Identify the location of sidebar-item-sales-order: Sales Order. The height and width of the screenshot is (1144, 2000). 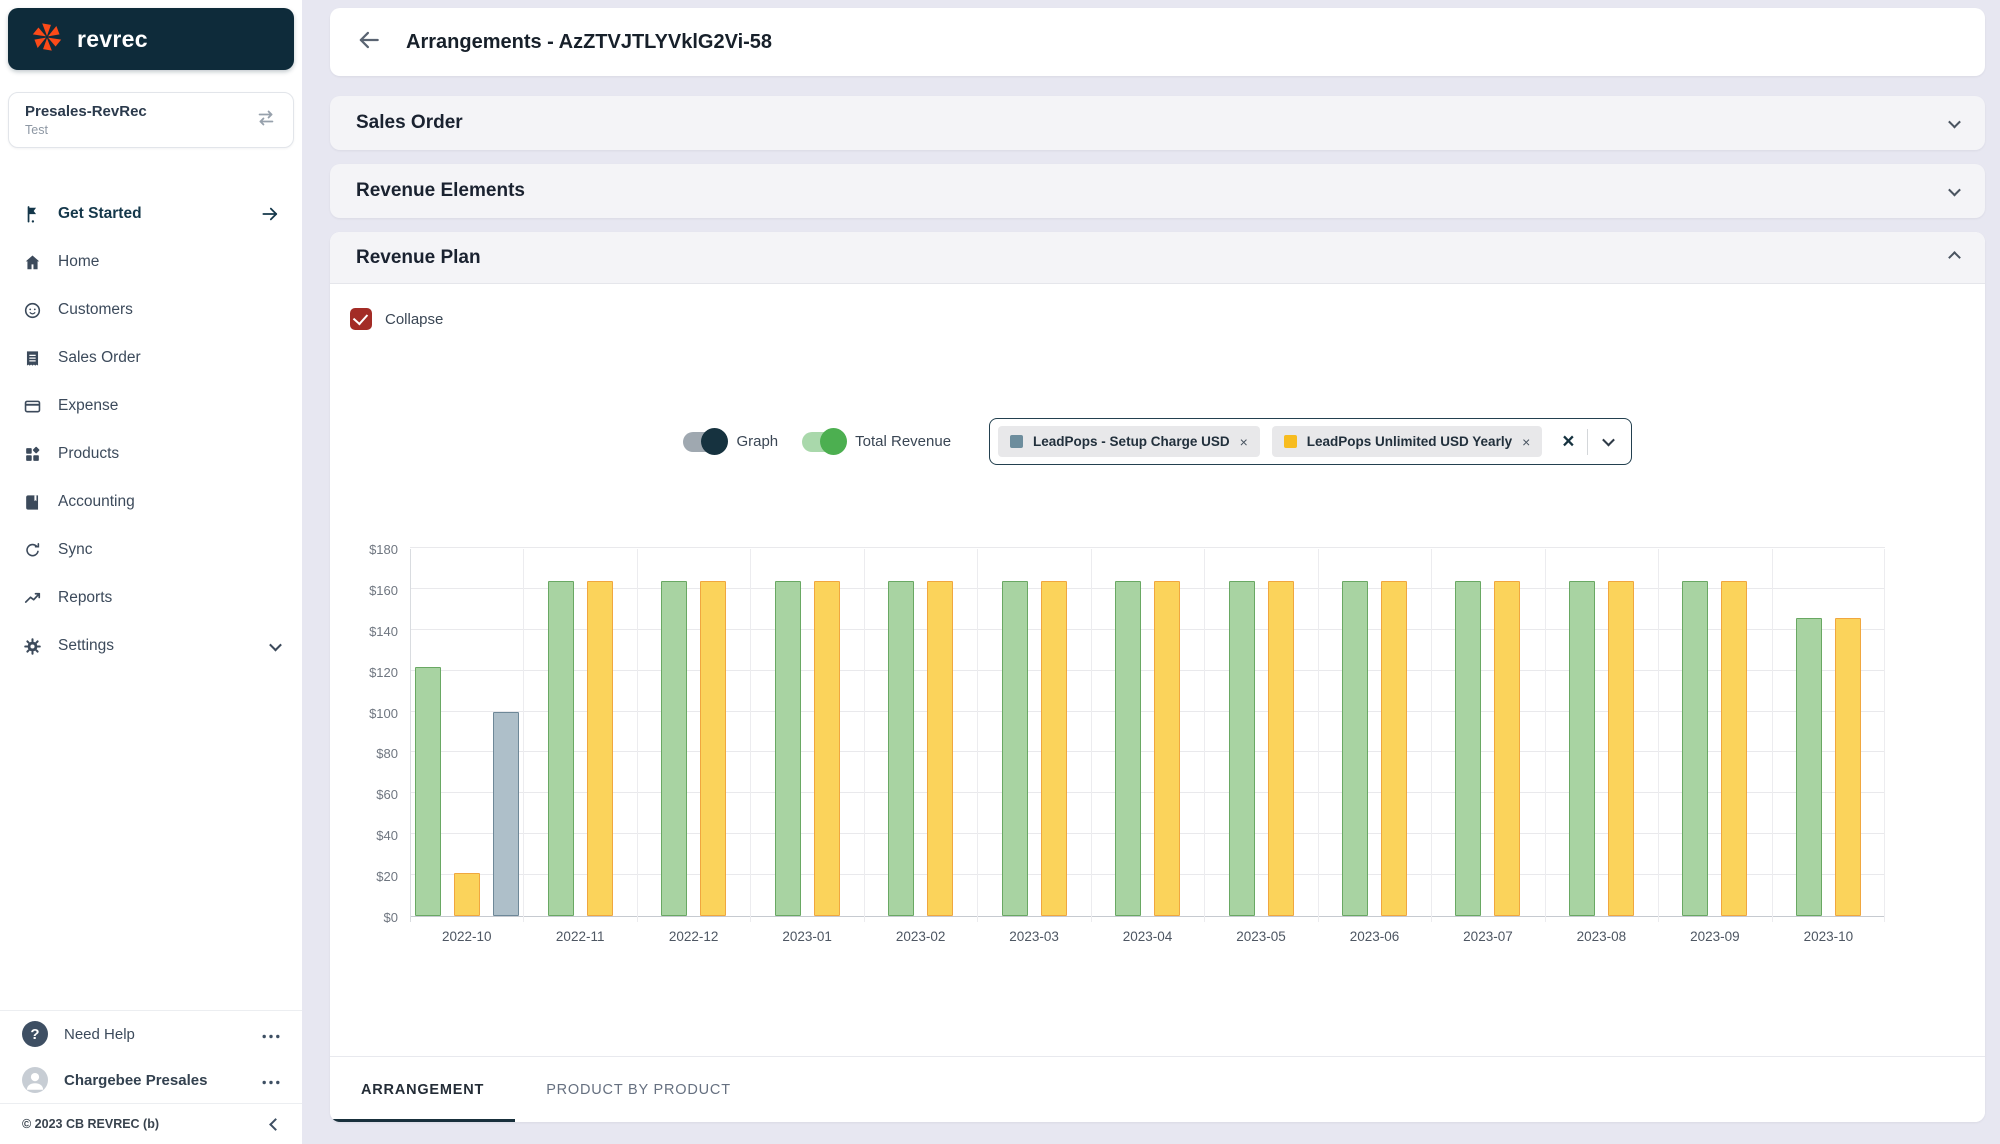
(151, 358).